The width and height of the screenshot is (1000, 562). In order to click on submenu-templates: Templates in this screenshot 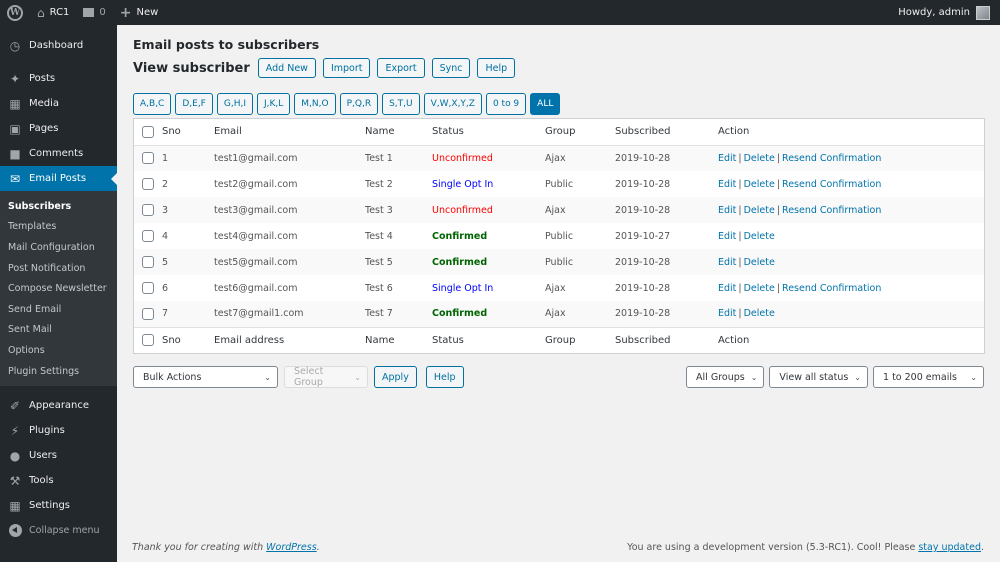, I will do `click(58, 227)`.